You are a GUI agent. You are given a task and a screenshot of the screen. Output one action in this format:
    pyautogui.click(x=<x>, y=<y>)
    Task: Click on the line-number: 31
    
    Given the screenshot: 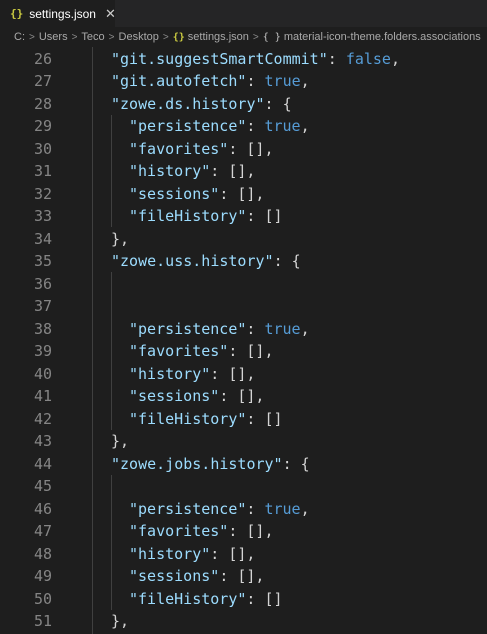 What is the action you would take?
    pyautogui.click(x=42, y=171)
    